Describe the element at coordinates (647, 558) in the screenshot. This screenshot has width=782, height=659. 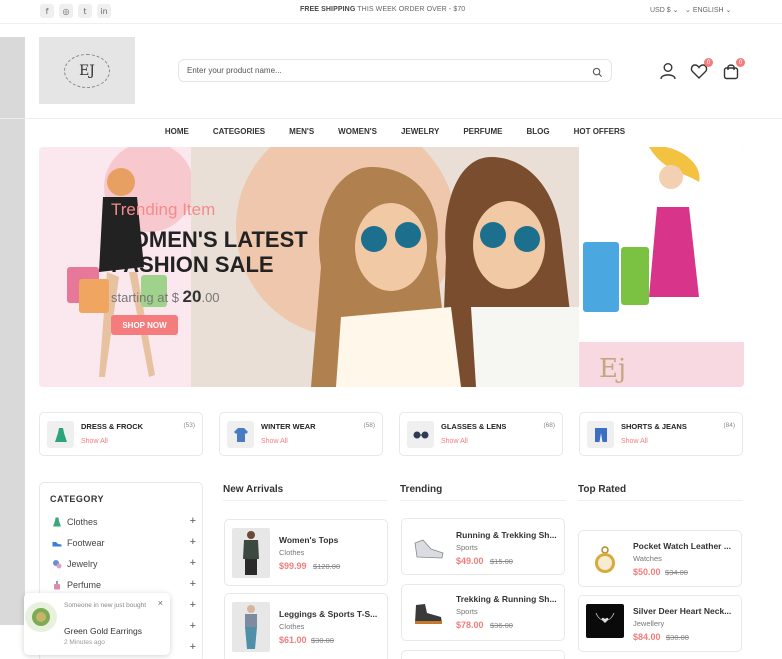
I see `product-category: Watches` at that location.